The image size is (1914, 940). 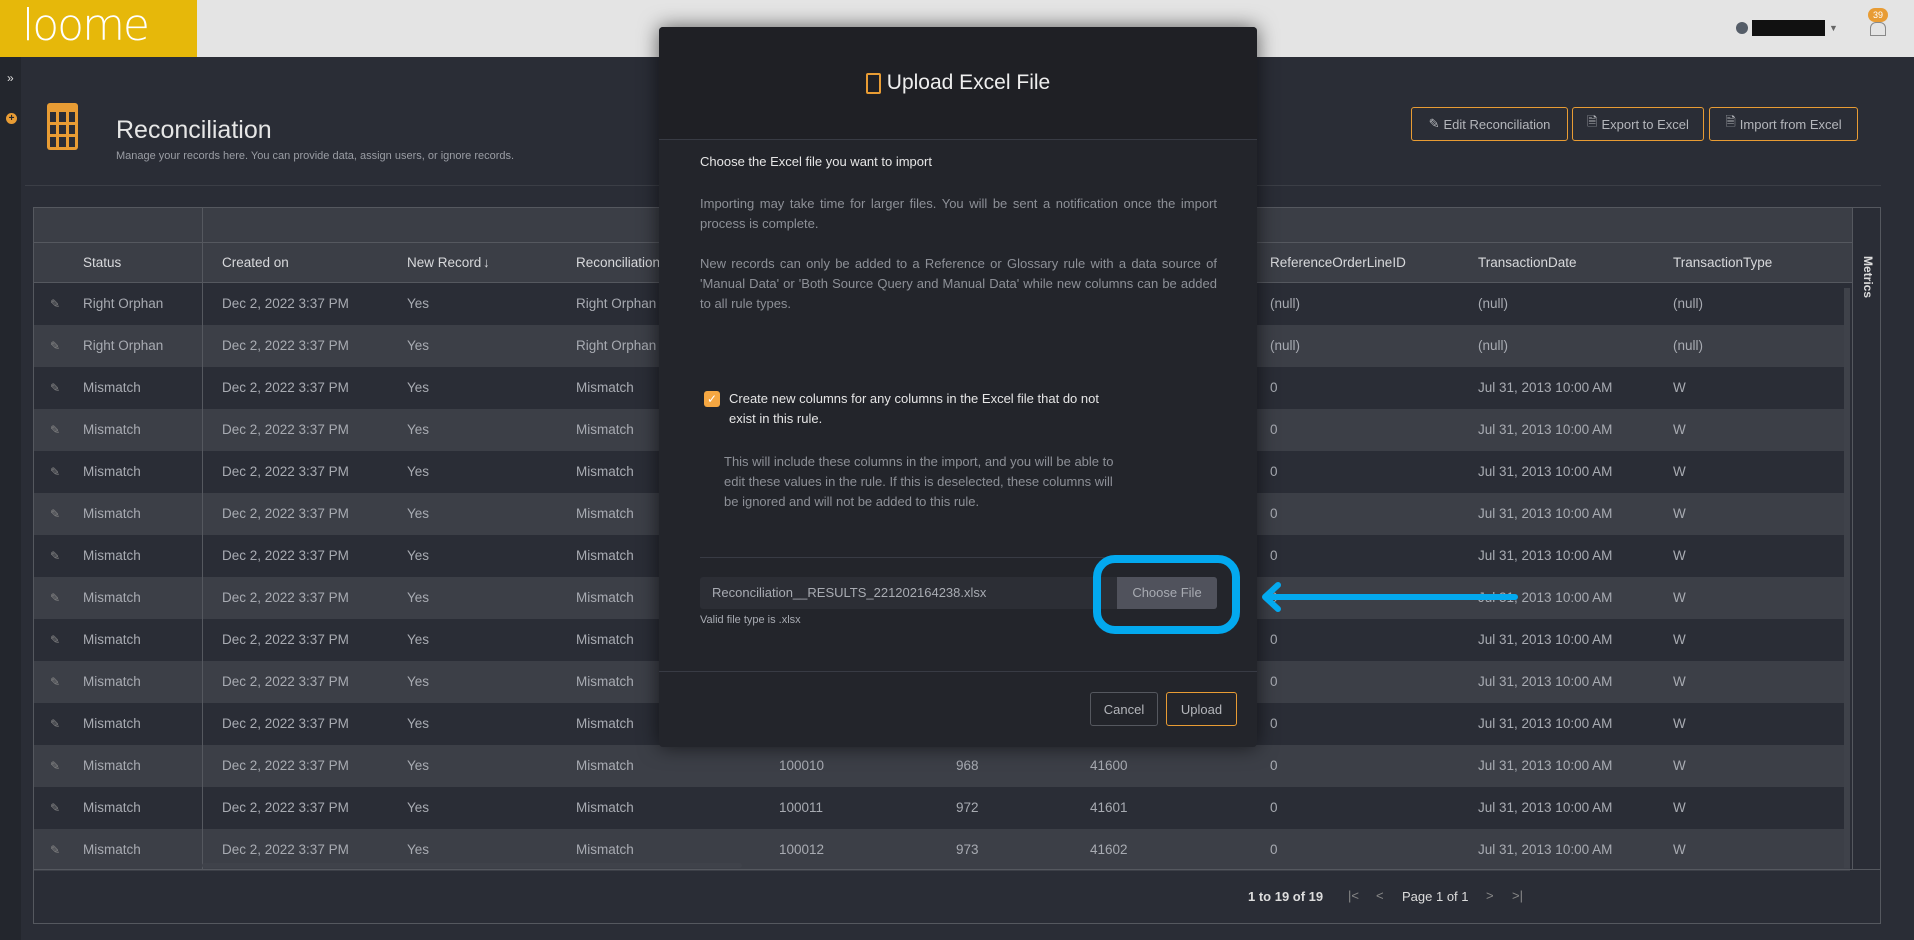 I want to click on modal-title: Upload Excel File, so click(x=968, y=82).